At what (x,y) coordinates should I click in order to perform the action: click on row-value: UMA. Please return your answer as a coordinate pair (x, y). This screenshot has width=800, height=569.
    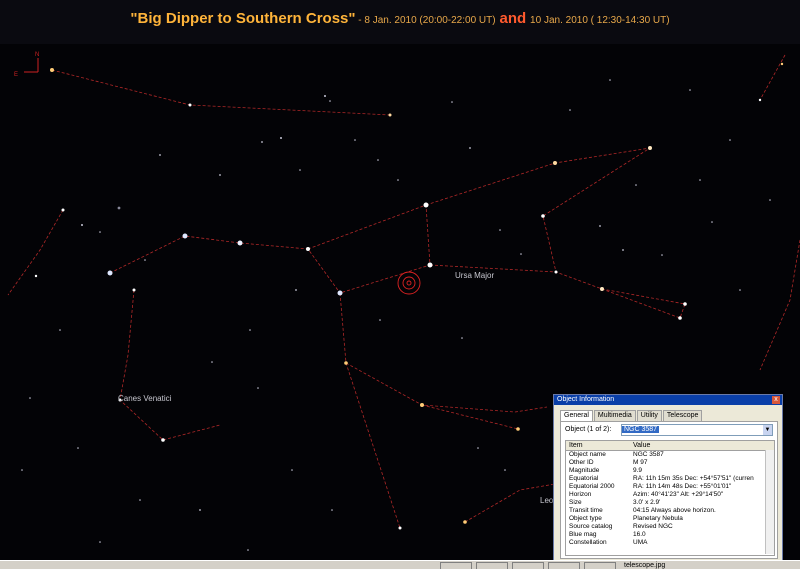
    Looking at the image, I should click on (640, 542).